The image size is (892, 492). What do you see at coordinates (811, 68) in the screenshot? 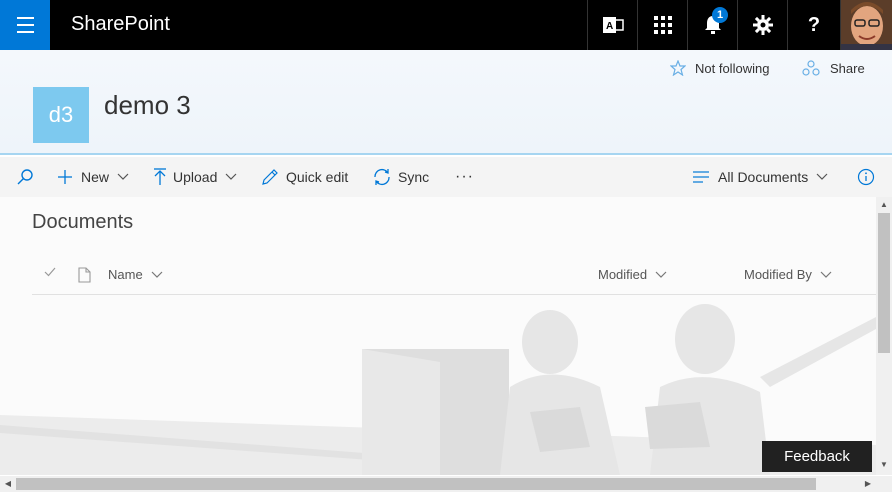
I see `share-icon` at bounding box center [811, 68].